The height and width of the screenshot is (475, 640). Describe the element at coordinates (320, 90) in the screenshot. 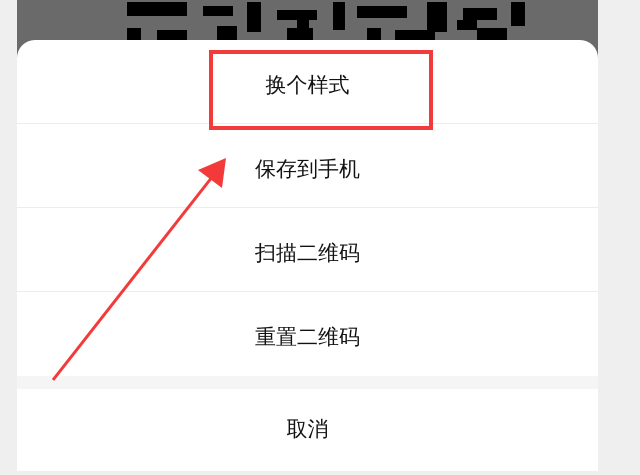

I see `menu-item: 换个样式` at that location.